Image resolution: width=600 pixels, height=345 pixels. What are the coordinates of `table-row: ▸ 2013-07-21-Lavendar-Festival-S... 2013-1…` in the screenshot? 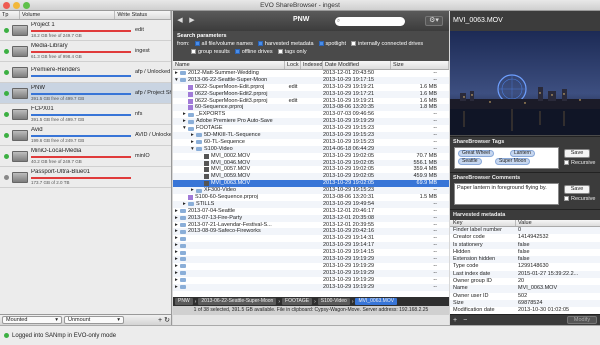 It's located at (311, 225).